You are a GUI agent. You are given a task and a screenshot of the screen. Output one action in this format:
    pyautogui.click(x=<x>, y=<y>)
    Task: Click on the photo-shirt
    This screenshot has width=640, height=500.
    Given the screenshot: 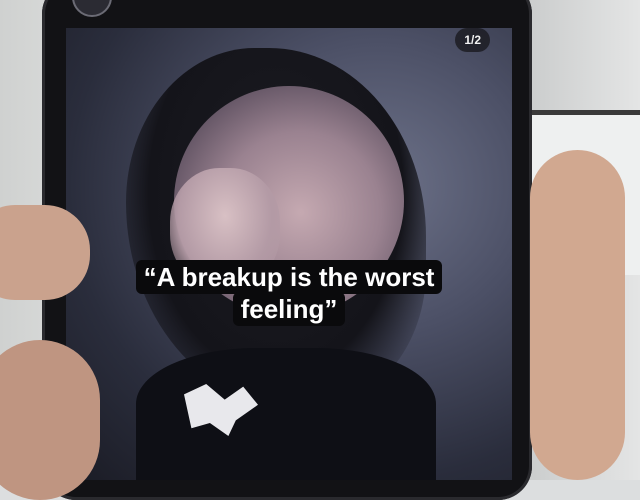 What is the action you would take?
    pyautogui.click(x=286, y=414)
    